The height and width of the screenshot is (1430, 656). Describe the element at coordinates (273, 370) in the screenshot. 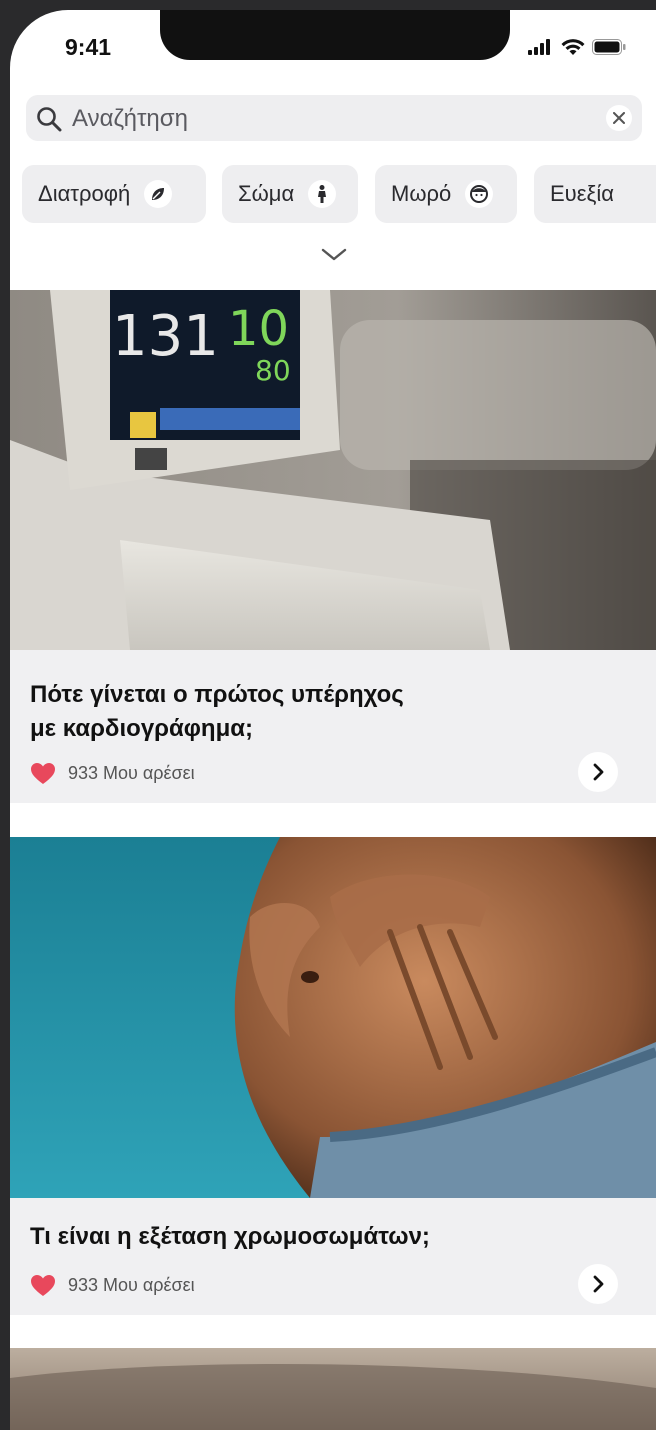

I see `svg-text: 80` at that location.